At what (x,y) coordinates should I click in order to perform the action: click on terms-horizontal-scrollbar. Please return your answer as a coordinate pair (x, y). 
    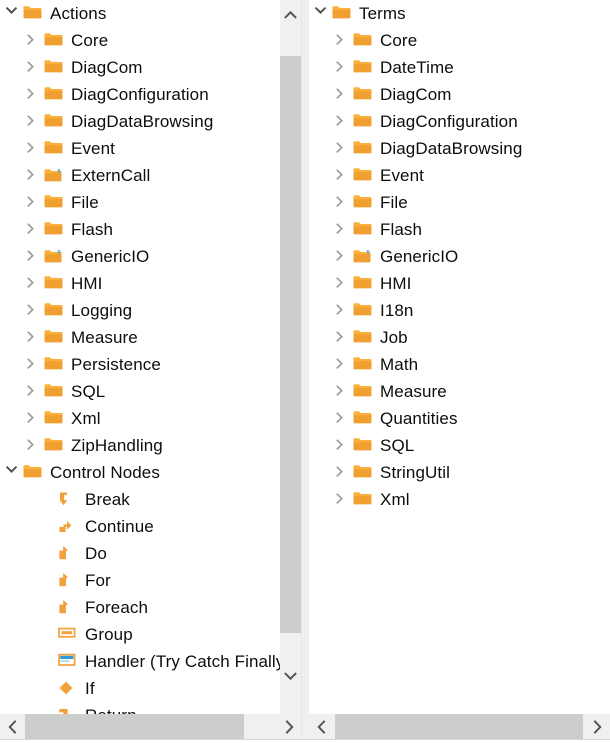
    Looking at the image, I should click on (459, 726).